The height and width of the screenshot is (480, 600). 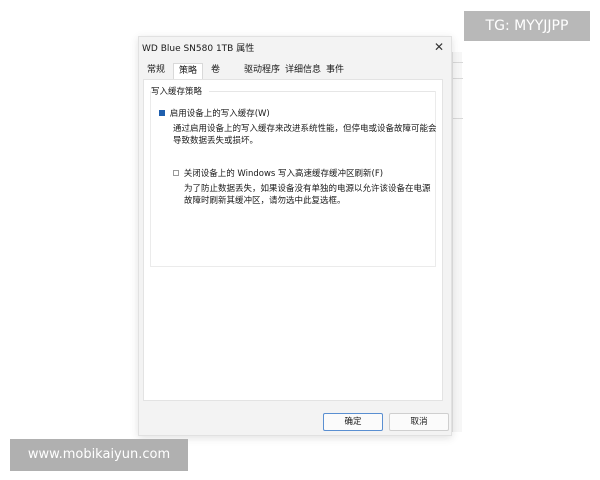 What do you see at coordinates (283, 174) in the screenshot?
I see `option2-label: 关闭设备上的 Windows 写入高速缓存缓冲区刷新(F)` at bounding box center [283, 174].